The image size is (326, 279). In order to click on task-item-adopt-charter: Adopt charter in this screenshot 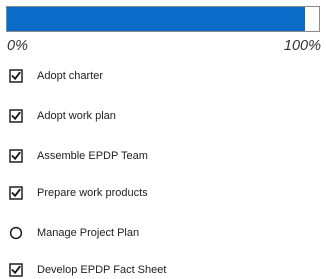, I will do `click(56, 76)`.